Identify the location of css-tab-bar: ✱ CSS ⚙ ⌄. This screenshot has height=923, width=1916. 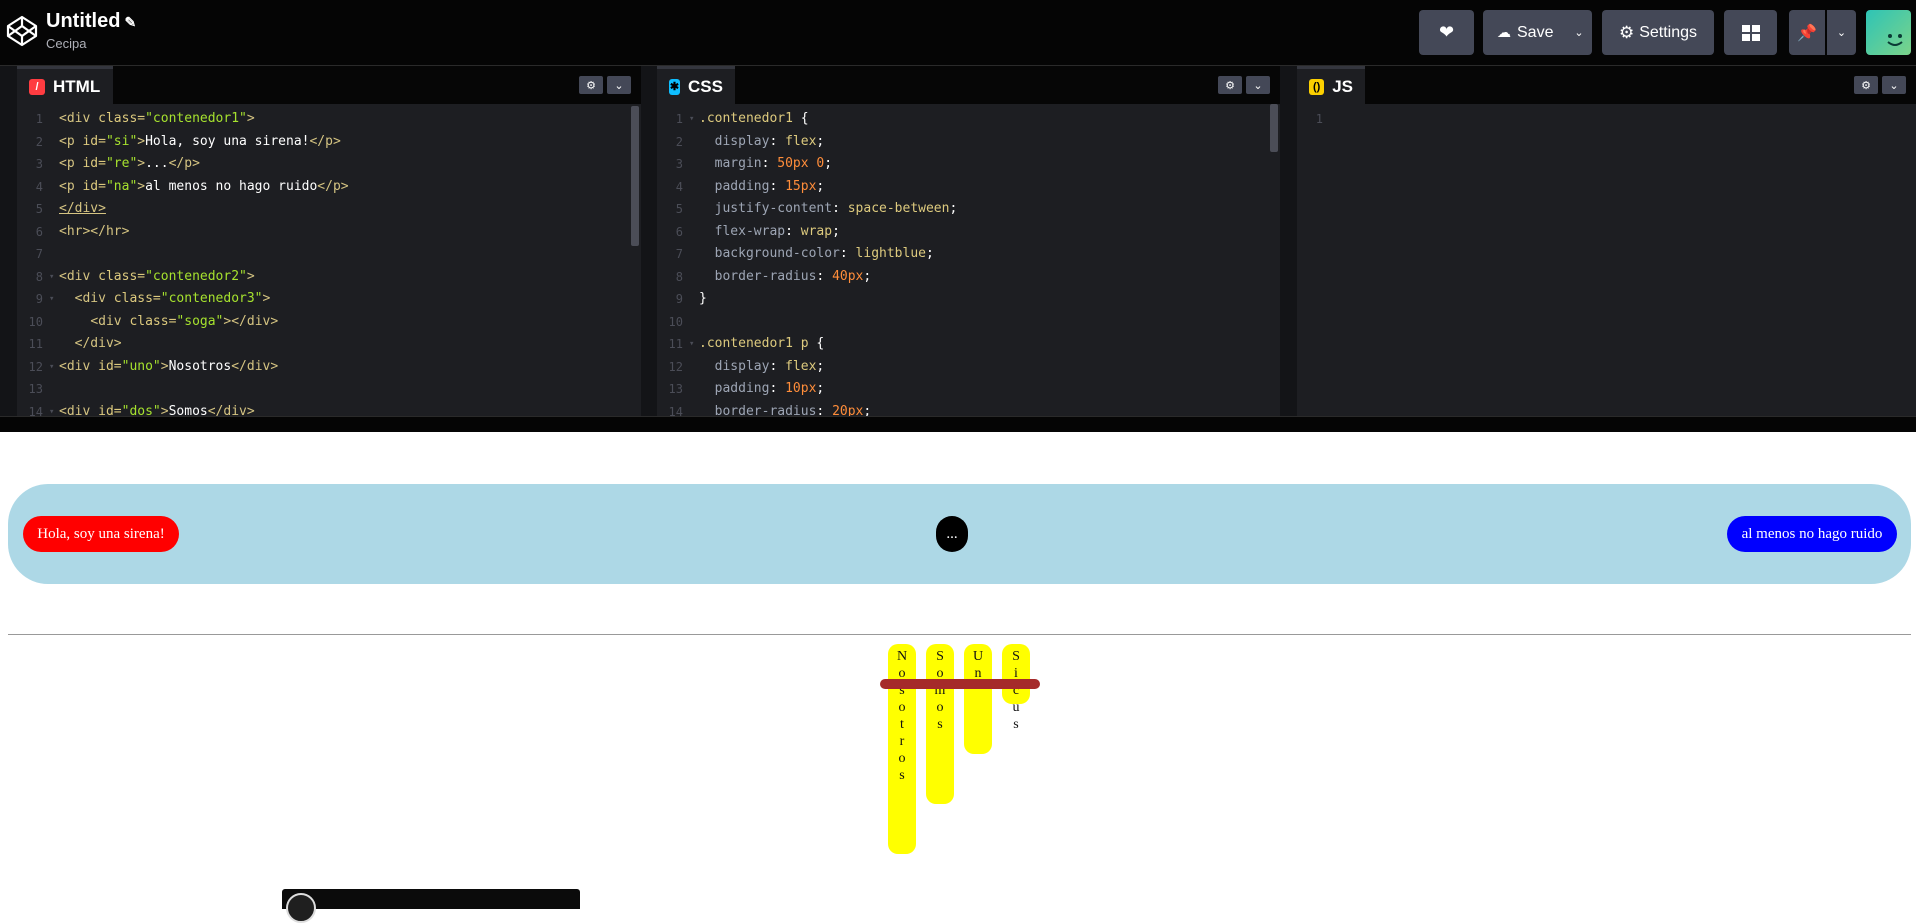
(968, 85).